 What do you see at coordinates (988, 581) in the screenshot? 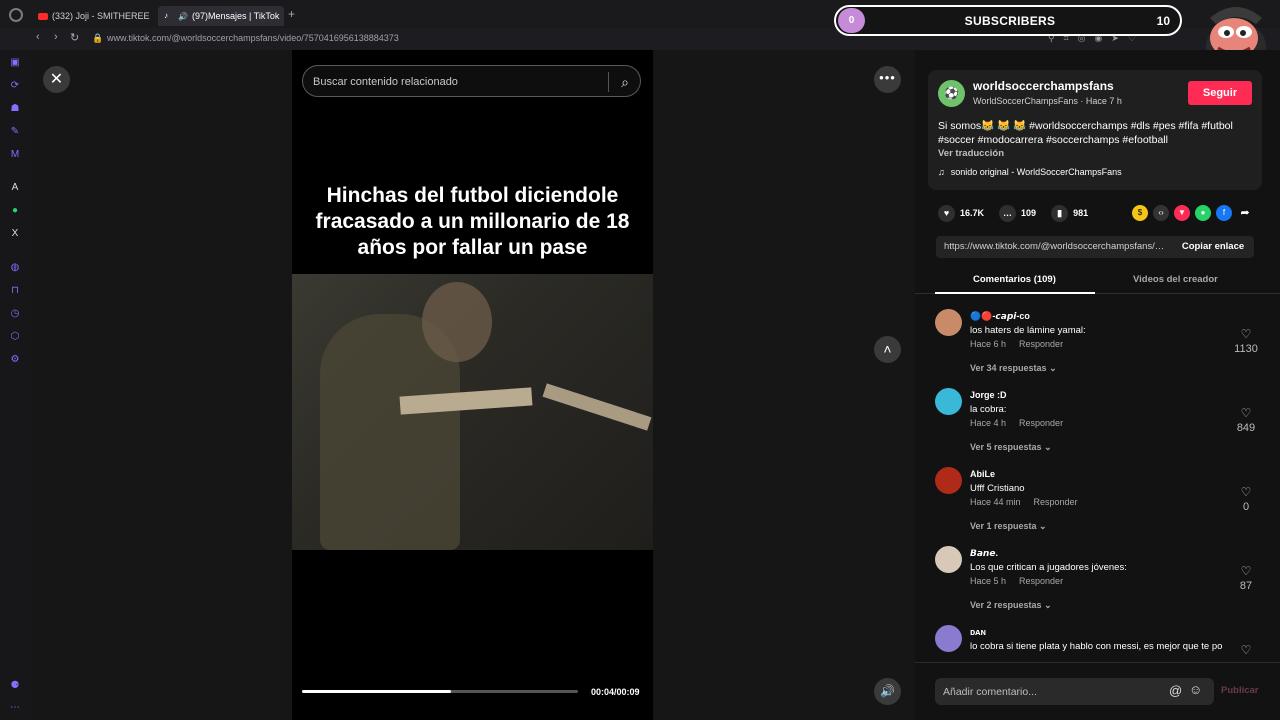
I see `comment-time: Hace 5 h` at bounding box center [988, 581].